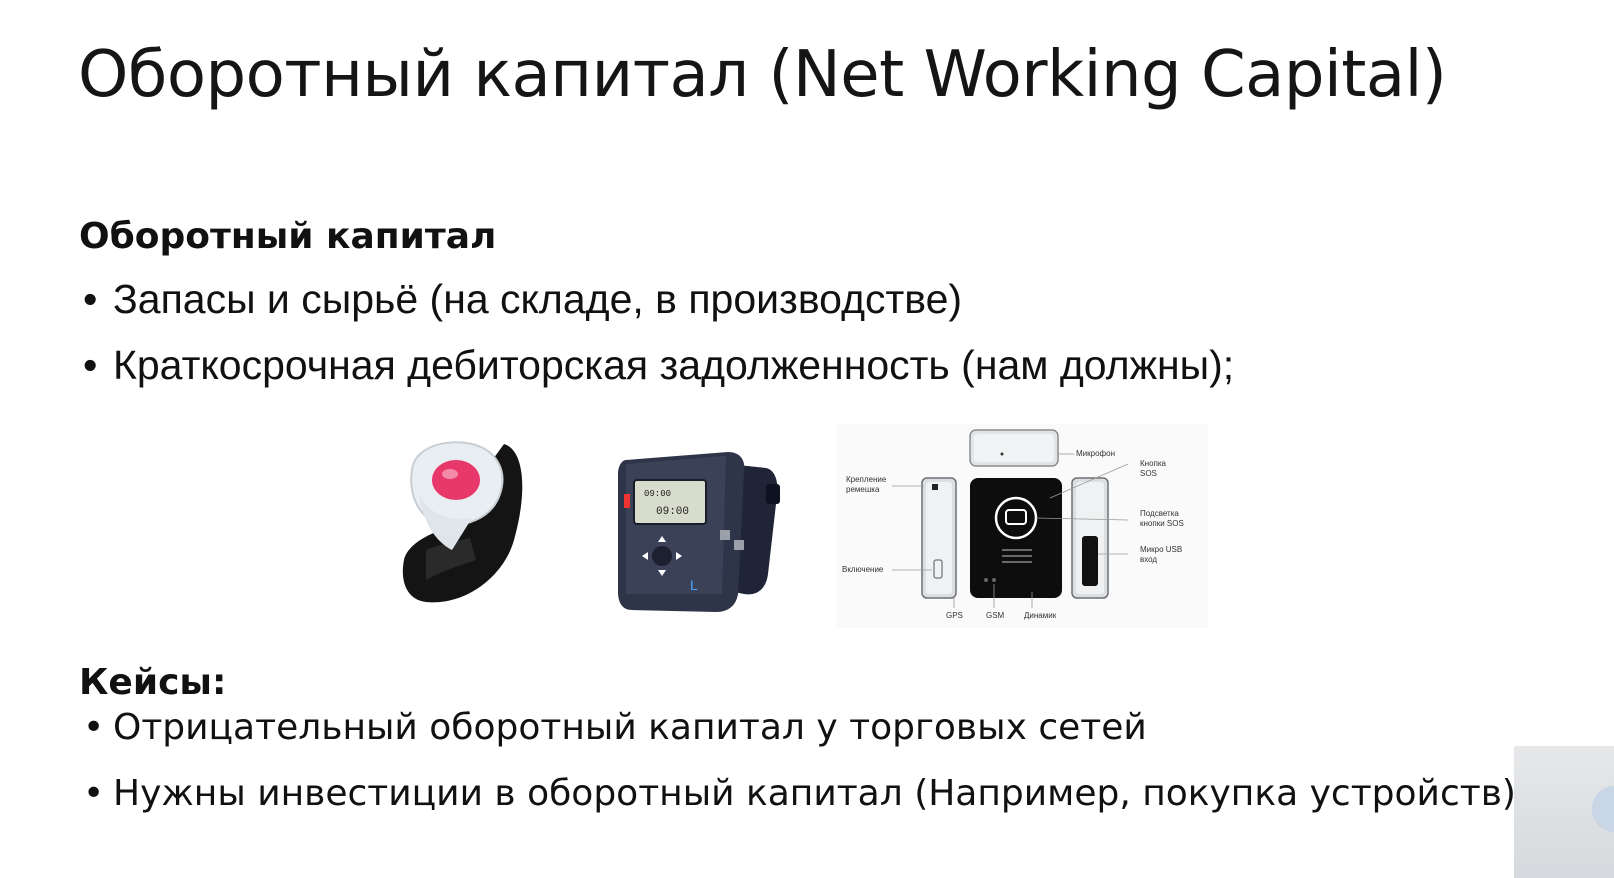 This screenshot has height=878, width=1614. What do you see at coordinates (863, 569) in the screenshot?
I see `diagram-label: Включение` at bounding box center [863, 569].